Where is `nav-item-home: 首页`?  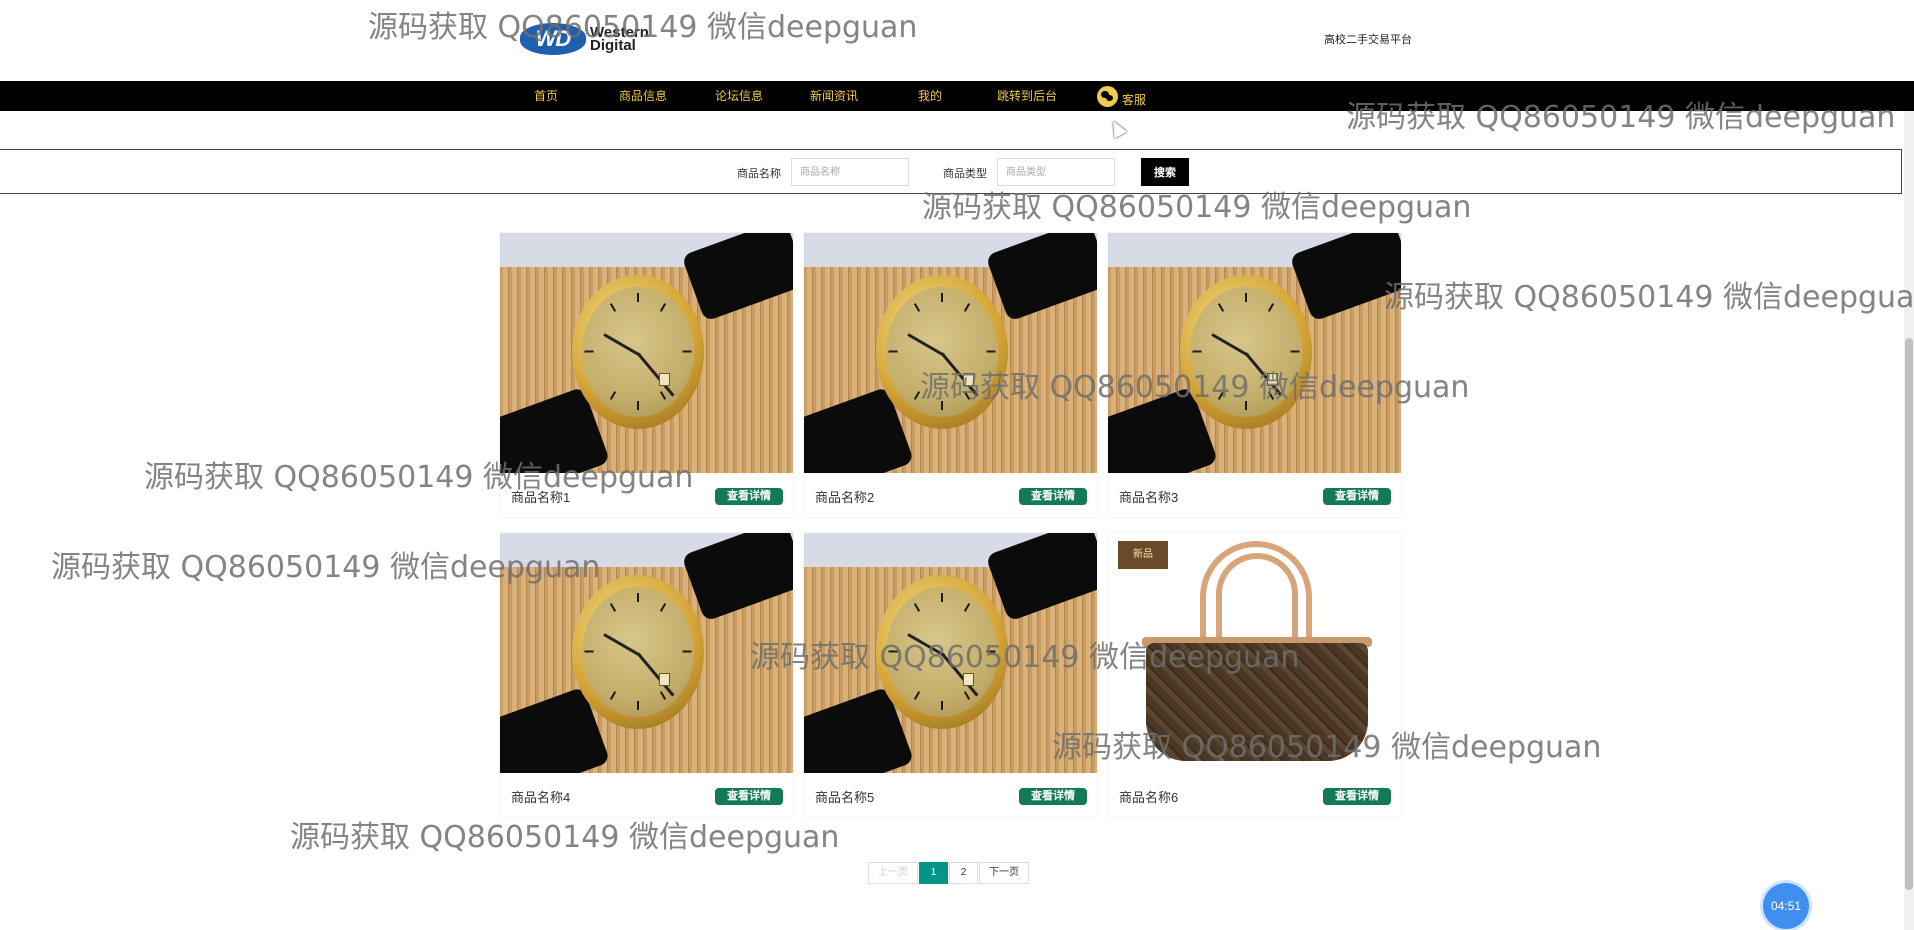 nav-item-home: 首页 is located at coordinates (546, 96).